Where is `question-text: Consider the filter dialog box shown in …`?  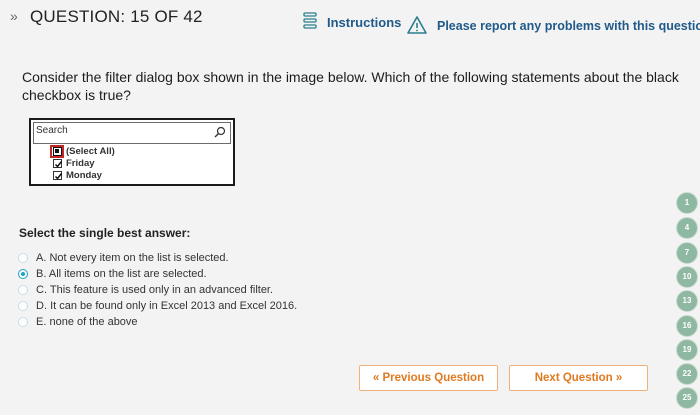 question-text: Consider the filter dialog box shown in … is located at coordinates (350, 86).